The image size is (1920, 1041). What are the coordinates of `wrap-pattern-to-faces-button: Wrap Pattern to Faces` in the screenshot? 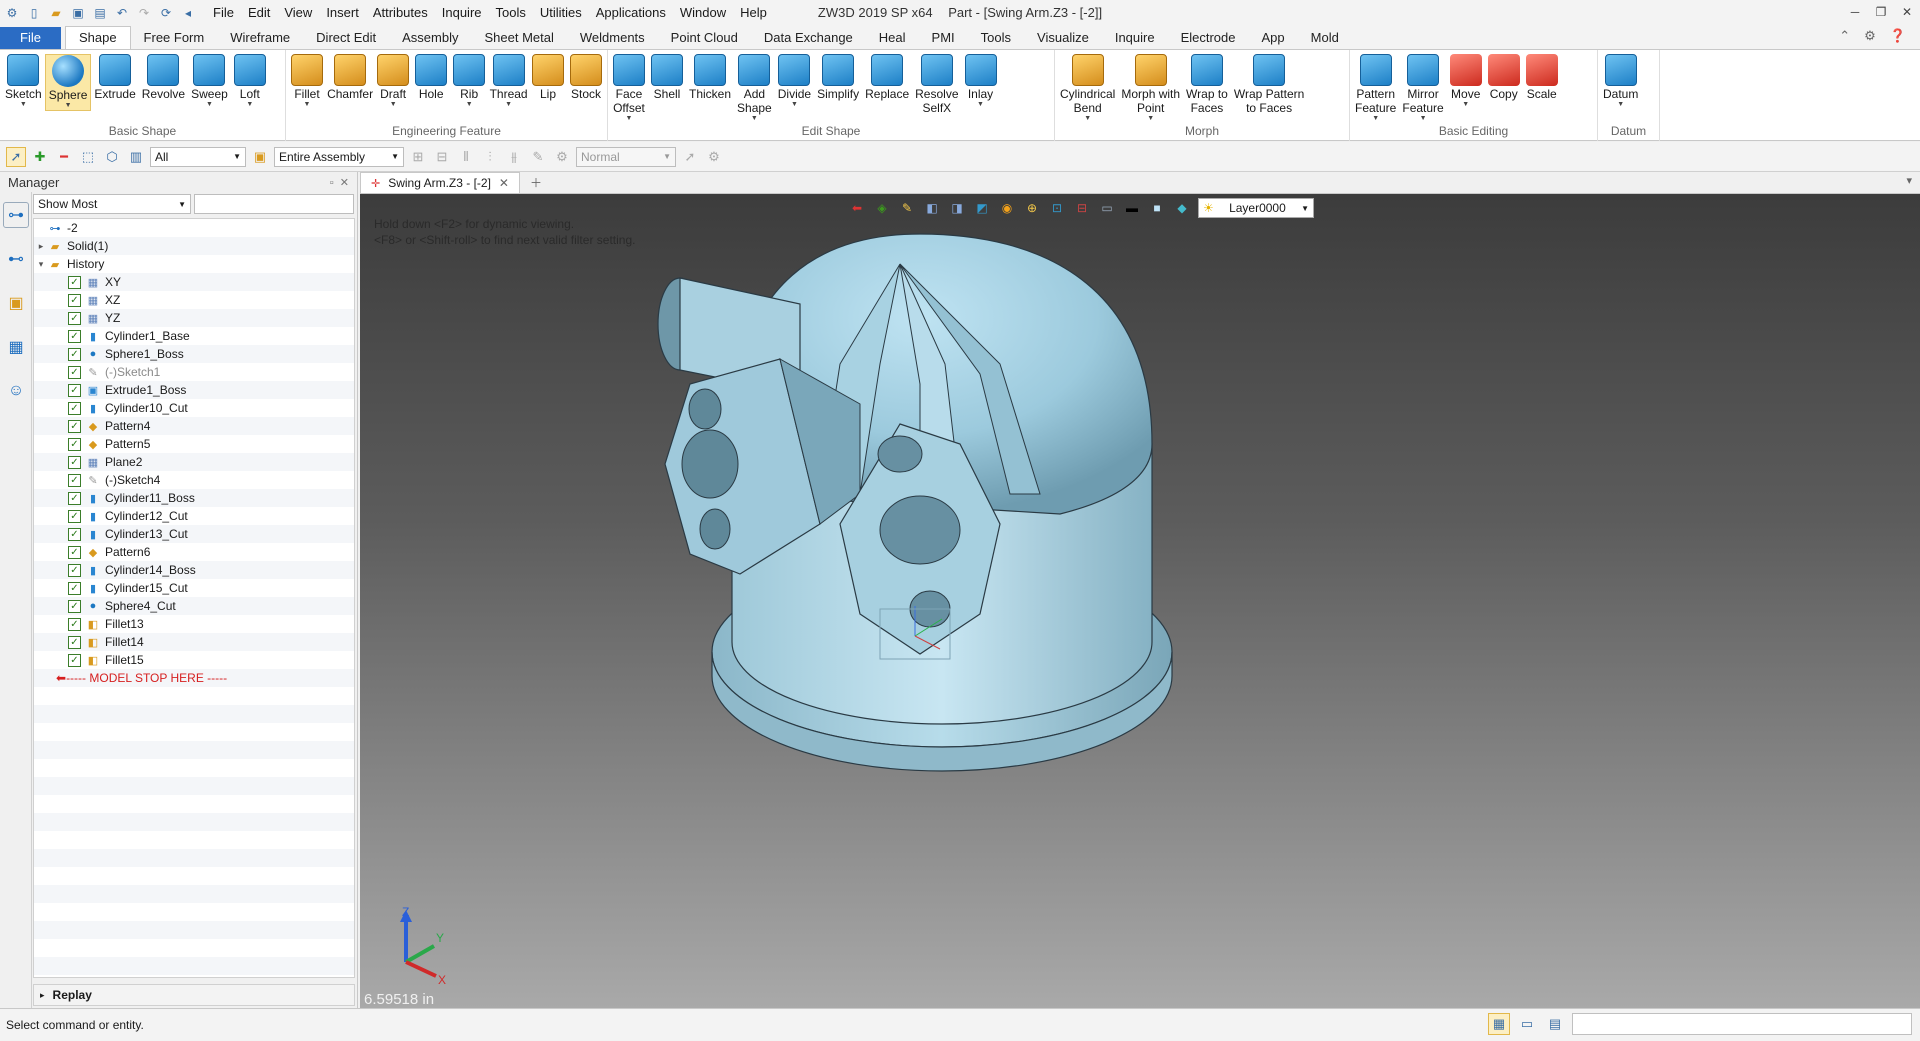 It's located at (1269, 88).